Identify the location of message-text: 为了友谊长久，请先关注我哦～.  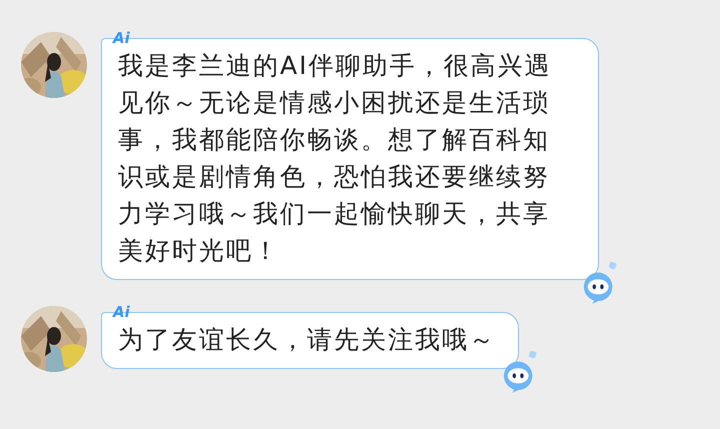
(307, 340).